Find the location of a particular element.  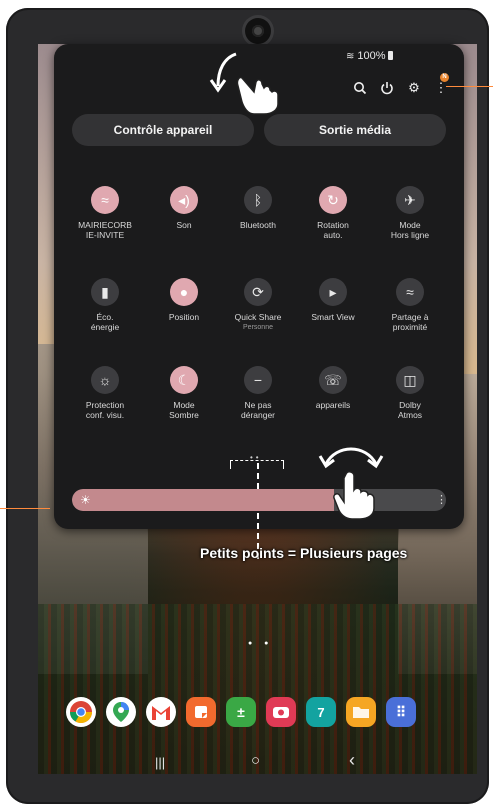

apps-icon: ⠿ is located at coordinates (401, 712).